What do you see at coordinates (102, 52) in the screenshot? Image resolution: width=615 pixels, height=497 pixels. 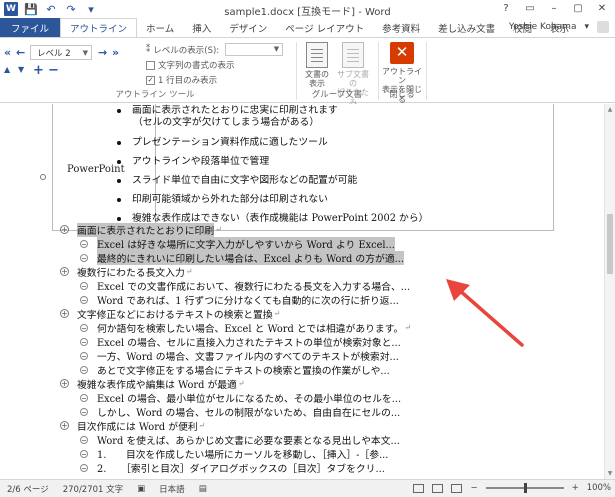 I see `demote-icon: →` at bounding box center [102, 52].